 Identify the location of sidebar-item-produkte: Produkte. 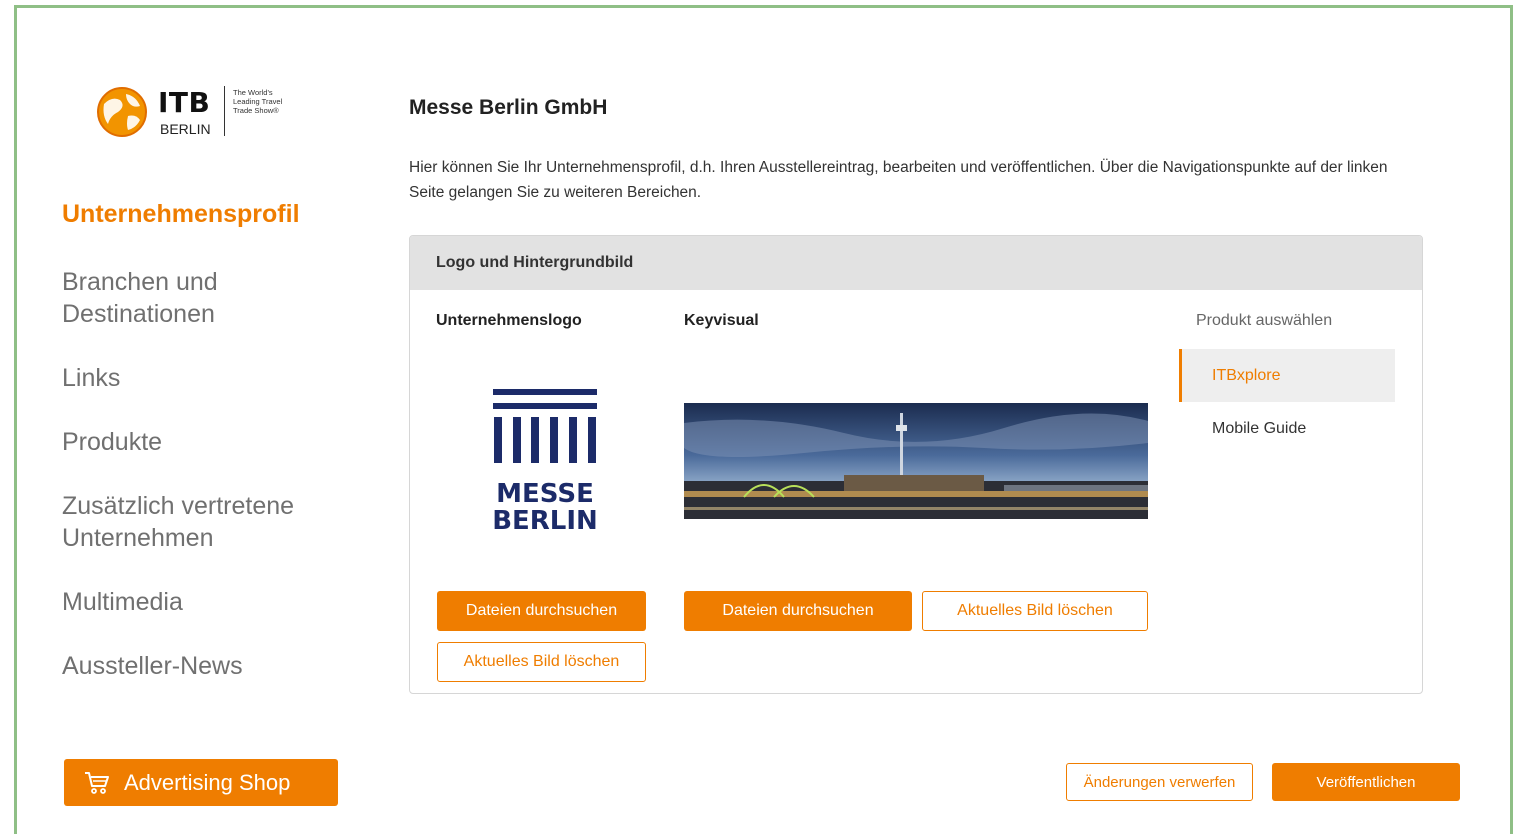
(212, 442).